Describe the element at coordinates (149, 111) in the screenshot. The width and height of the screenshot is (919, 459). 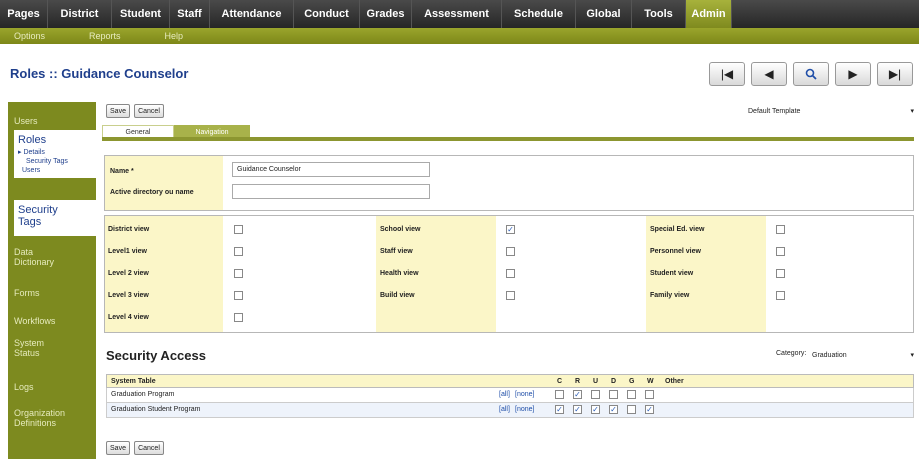
I see `cancel-button: Cancel` at that location.